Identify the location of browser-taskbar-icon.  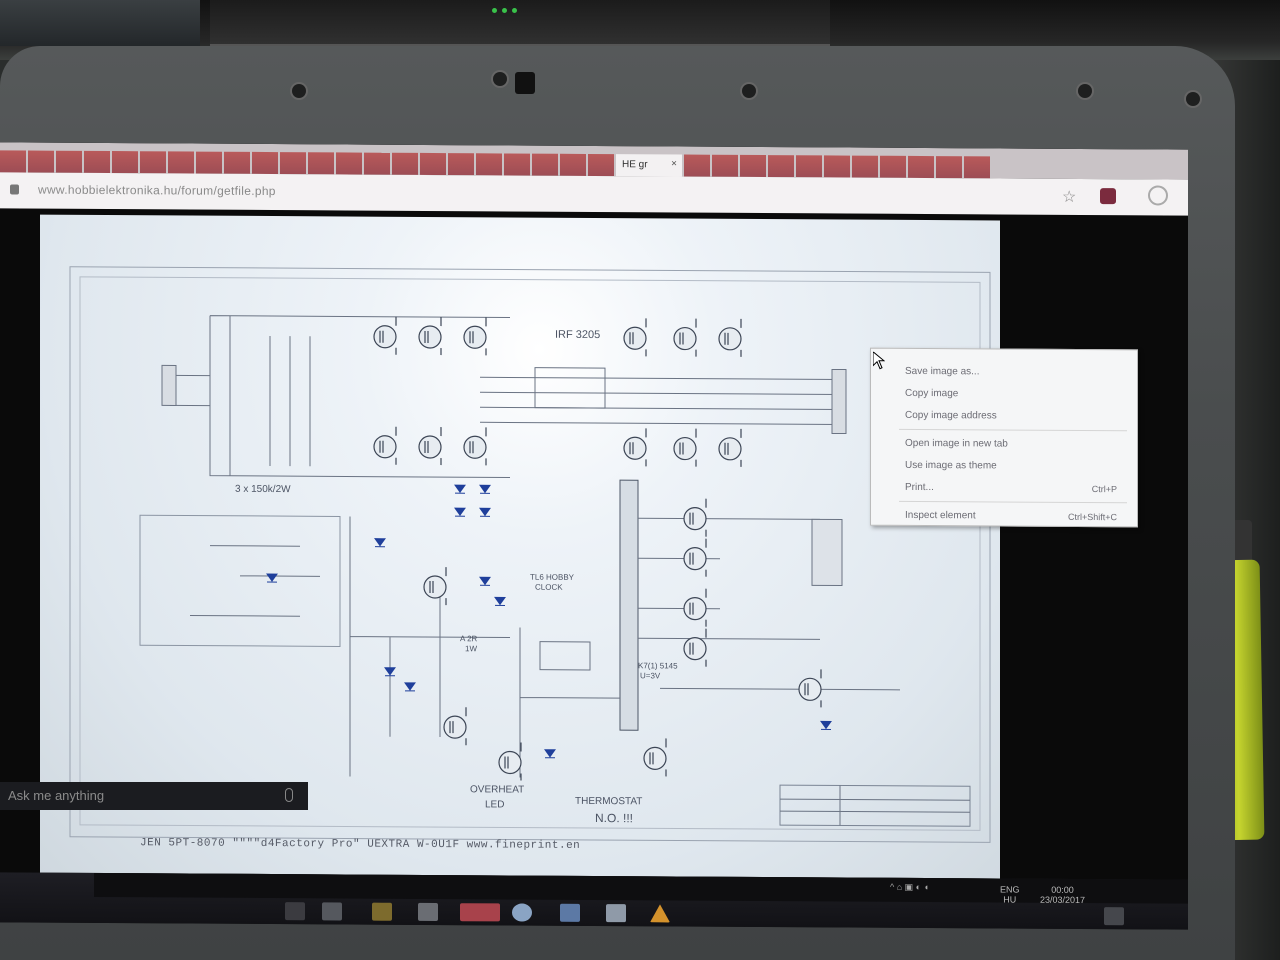
(522, 912).